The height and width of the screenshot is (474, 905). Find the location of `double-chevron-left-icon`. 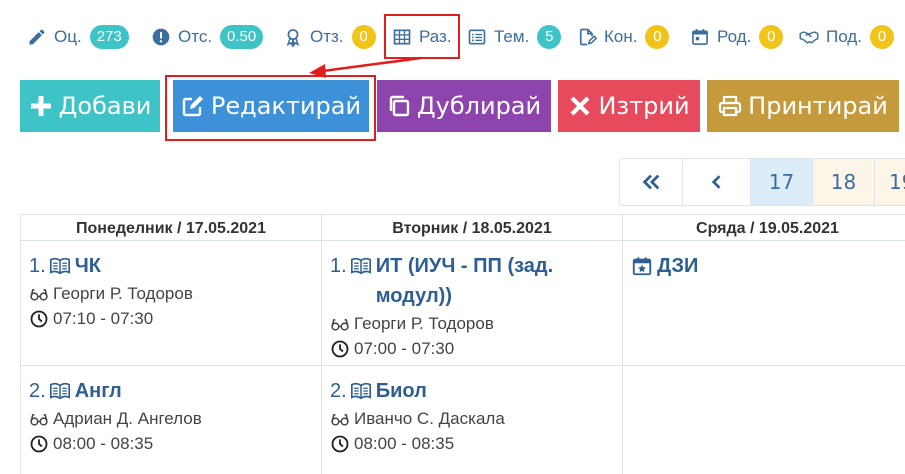

double-chevron-left-icon is located at coordinates (651, 182).